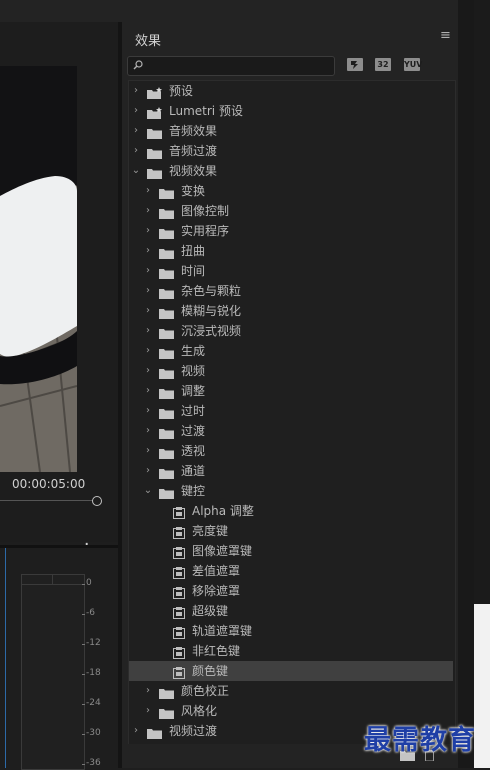  I want to click on tree-item-label: 超级键, so click(210, 611).